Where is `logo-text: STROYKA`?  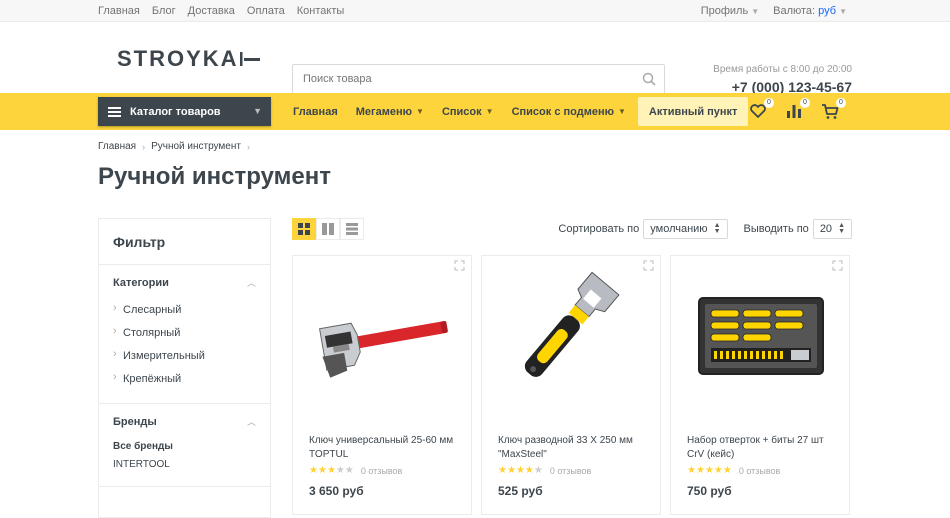 logo-text: STROYKA is located at coordinates (178, 58).